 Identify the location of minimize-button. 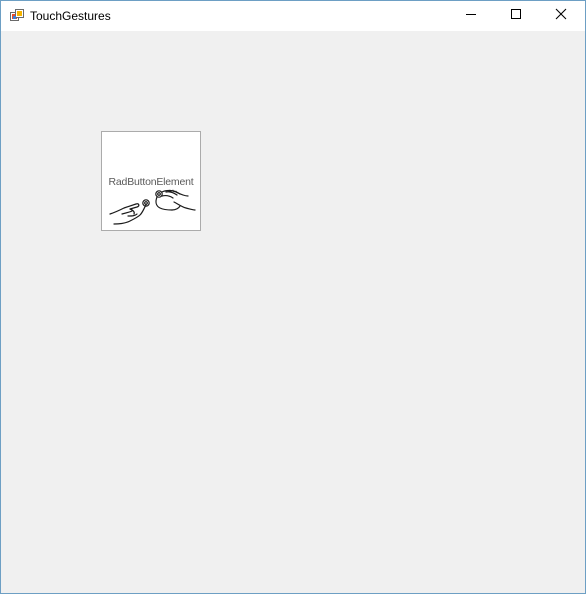
(470, 16).